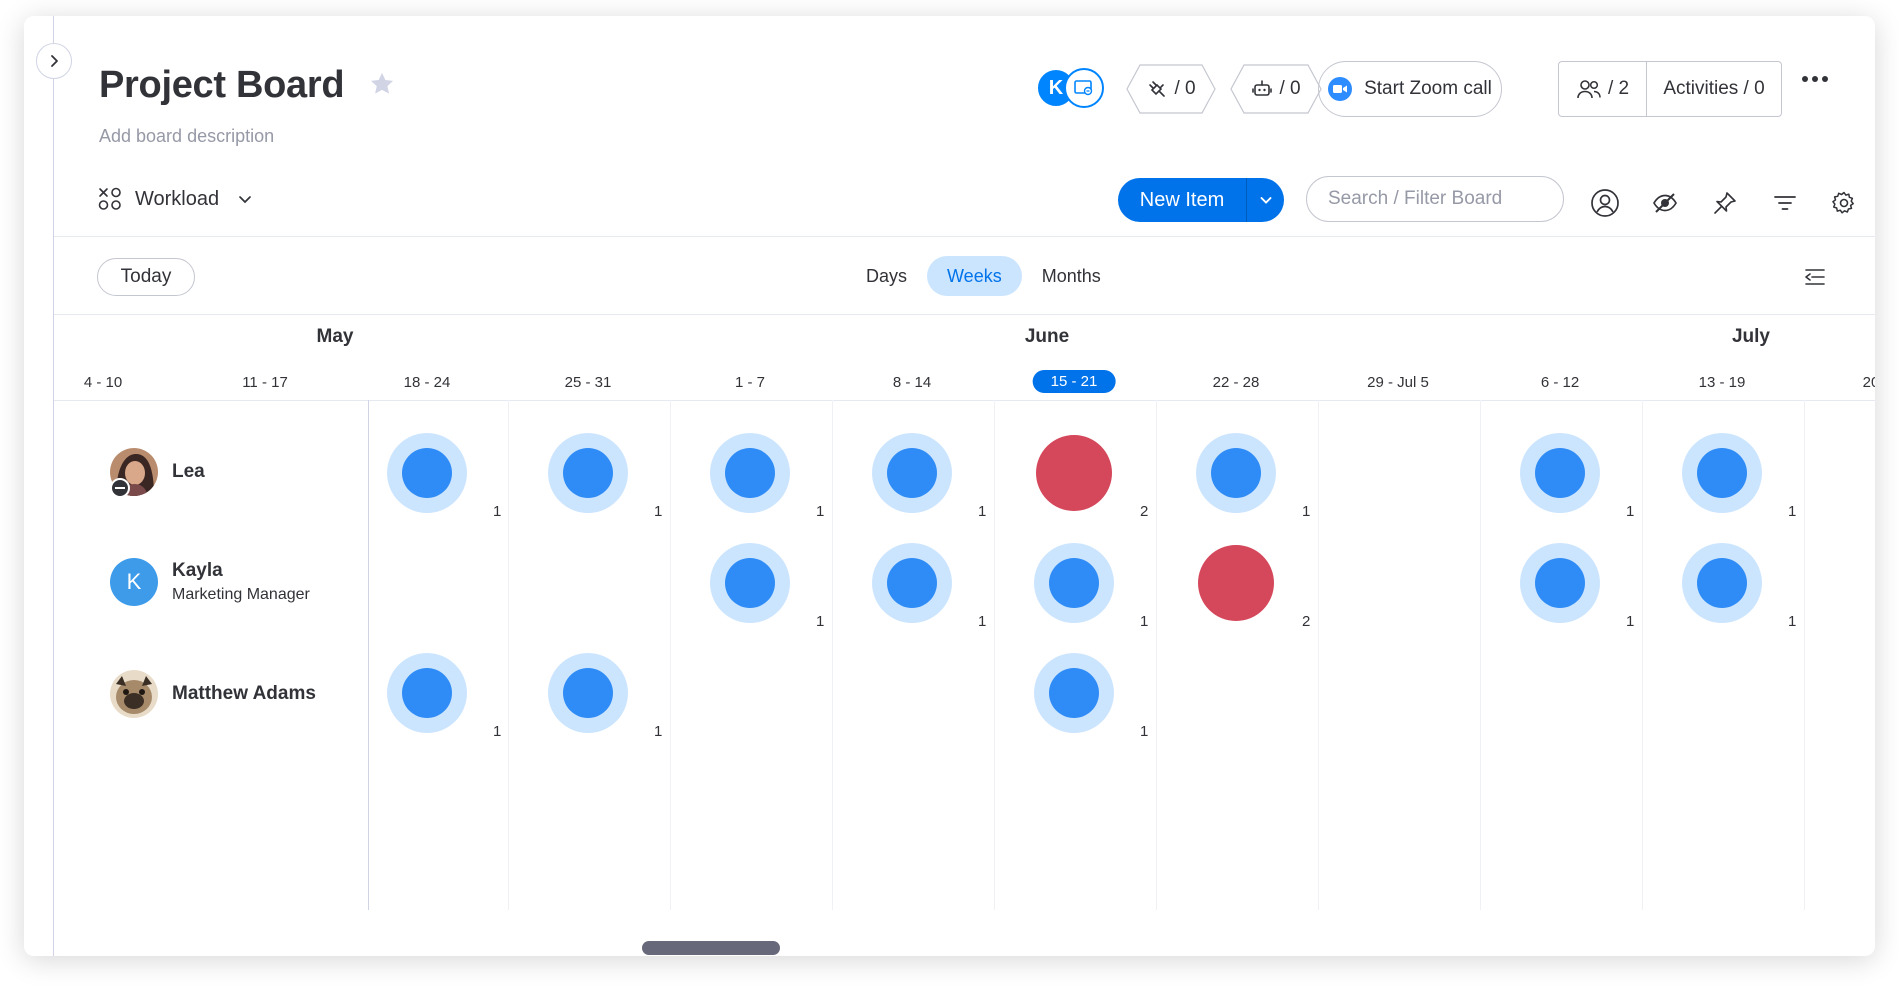 The height and width of the screenshot is (990, 1899). What do you see at coordinates (1603, 89) in the screenshot?
I see `members-button: / 2` at bounding box center [1603, 89].